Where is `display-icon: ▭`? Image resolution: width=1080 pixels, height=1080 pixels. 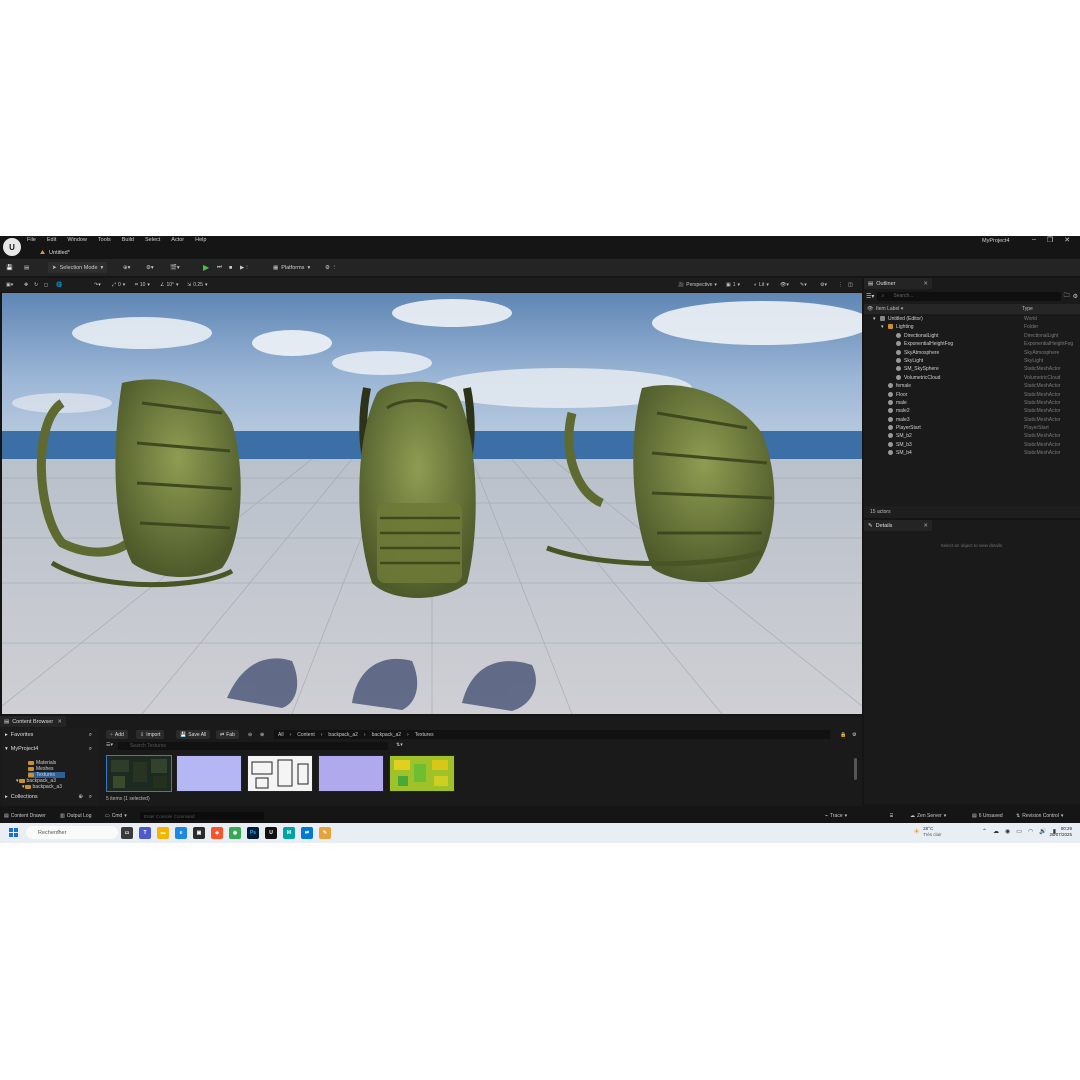
display-icon: ▭ is located at coordinates (1019, 831).